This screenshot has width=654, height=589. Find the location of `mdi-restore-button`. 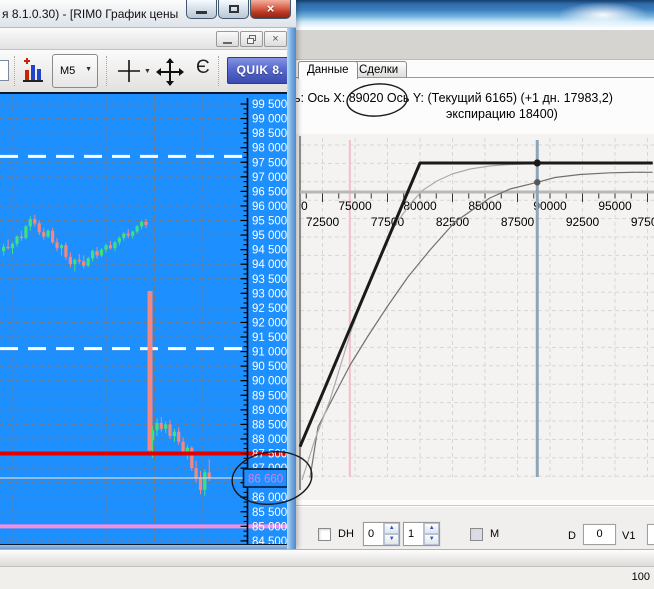

mdi-restore-button is located at coordinates (251, 39).